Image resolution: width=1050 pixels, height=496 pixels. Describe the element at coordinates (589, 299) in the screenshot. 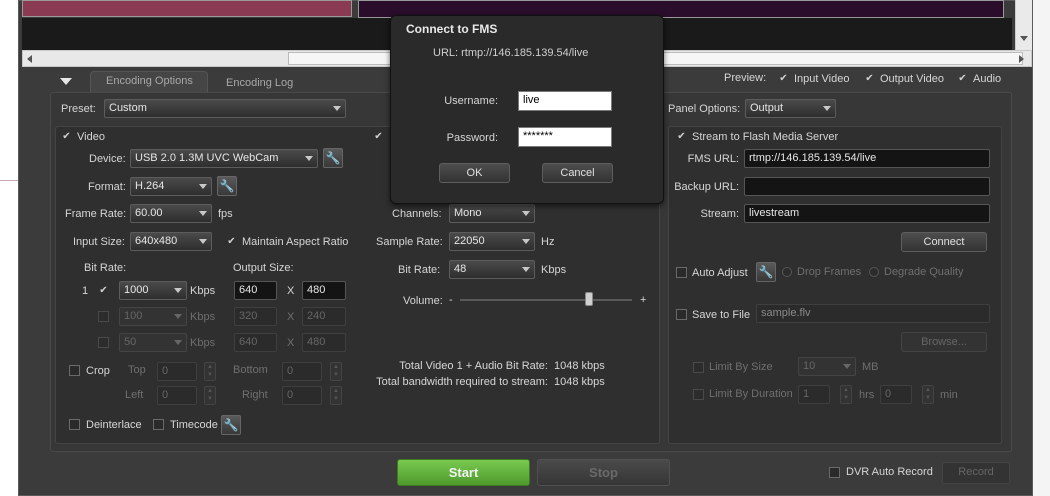

I see `volume-slider-thumb` at that location.